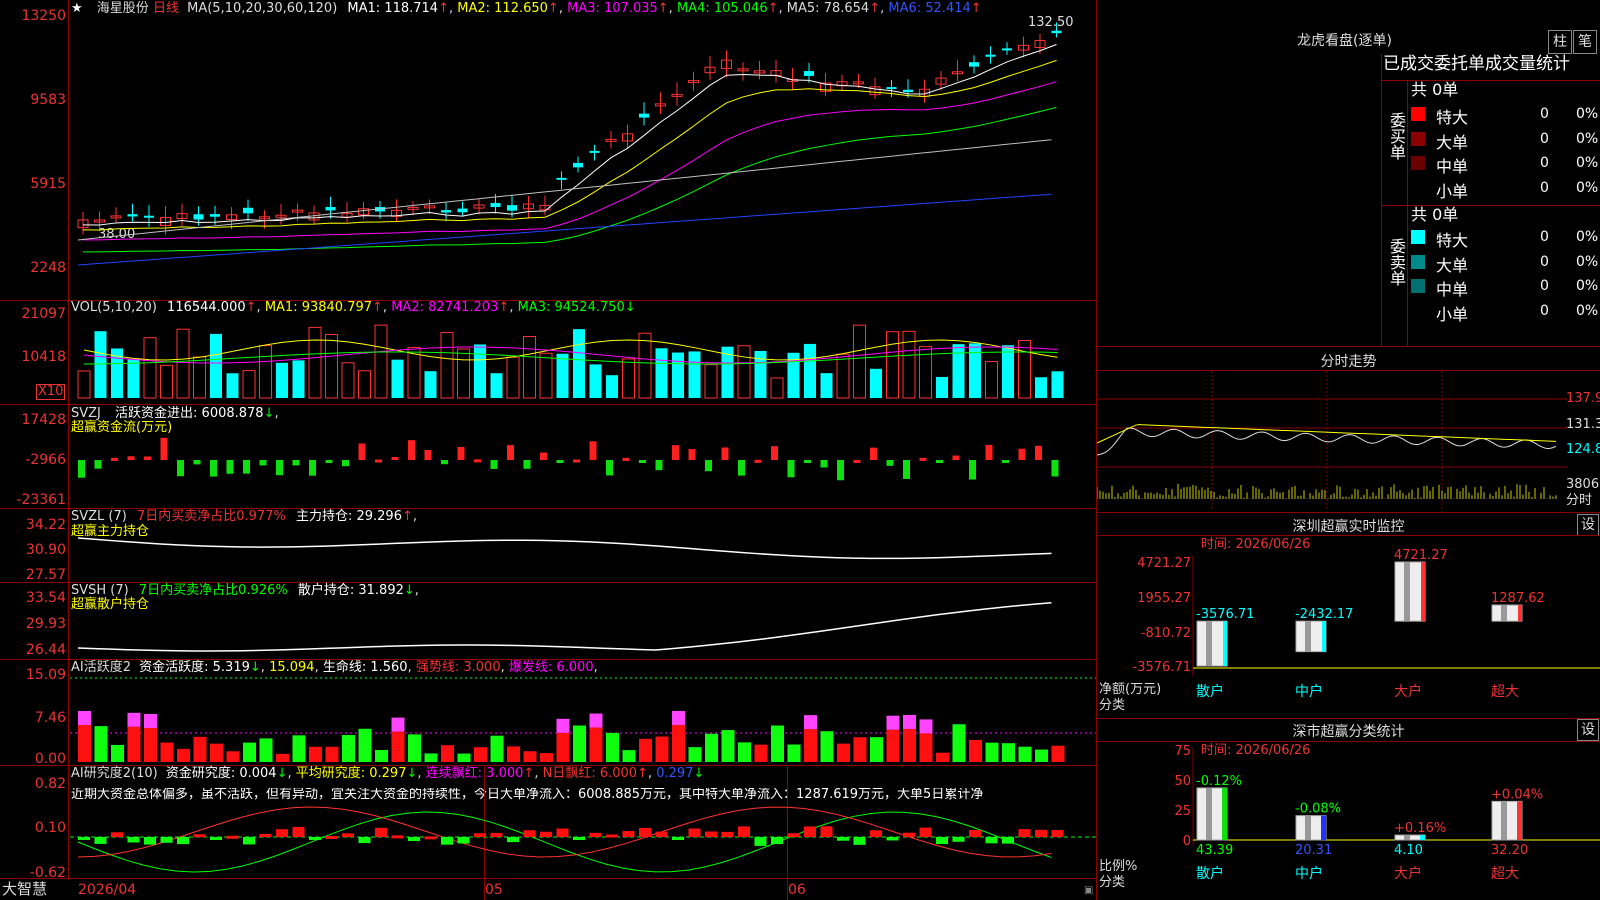 The height and width of the screenshot is (900, 1600). I want to click on ma5-line, so click(565, 190).